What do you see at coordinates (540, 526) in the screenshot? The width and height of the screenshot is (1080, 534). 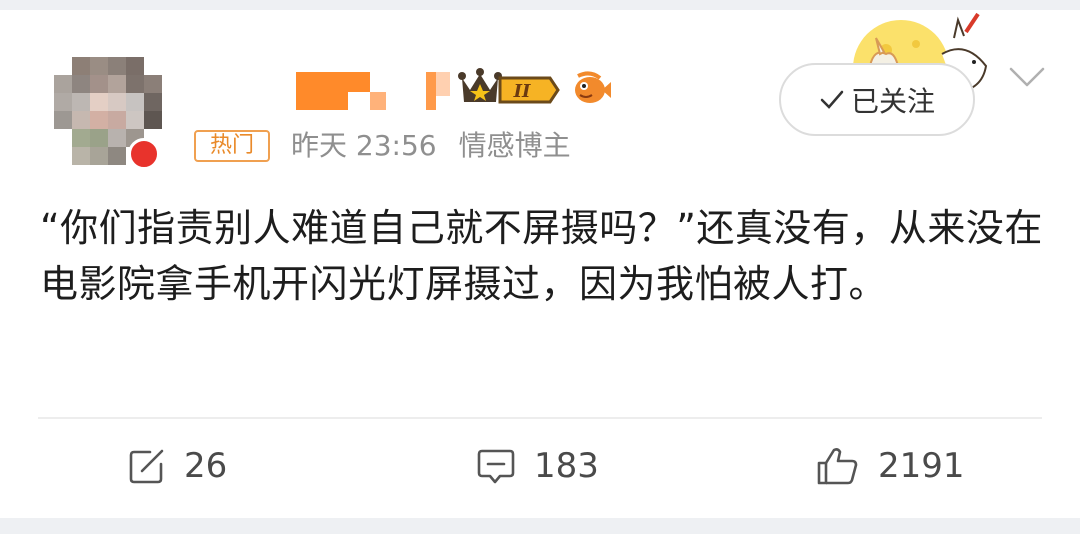 I see `bottom-separator` at bounding box center [540, 526].